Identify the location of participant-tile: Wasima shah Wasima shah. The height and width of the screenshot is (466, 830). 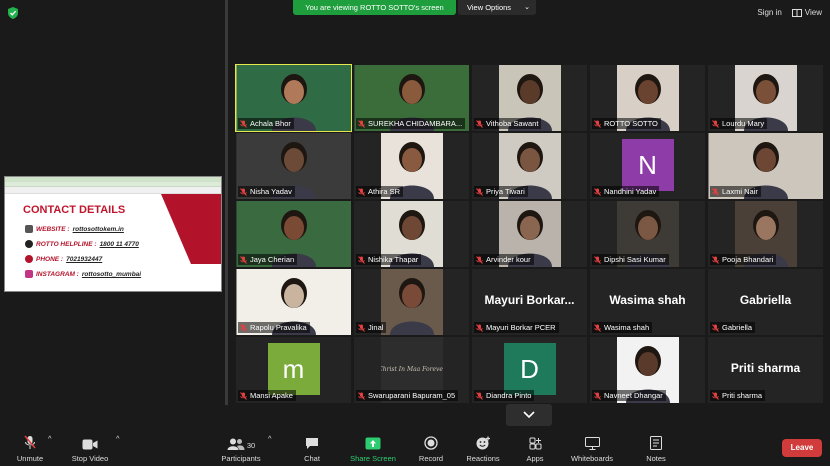
(647, 302).